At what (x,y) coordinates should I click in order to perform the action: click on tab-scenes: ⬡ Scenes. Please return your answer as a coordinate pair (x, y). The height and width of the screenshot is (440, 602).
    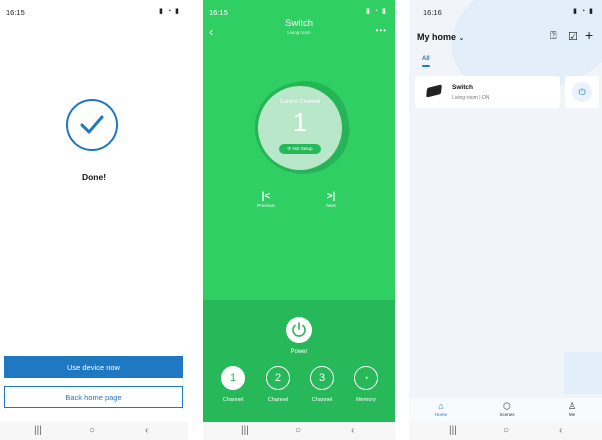
    Looking at the image, I should click on (507, 409).